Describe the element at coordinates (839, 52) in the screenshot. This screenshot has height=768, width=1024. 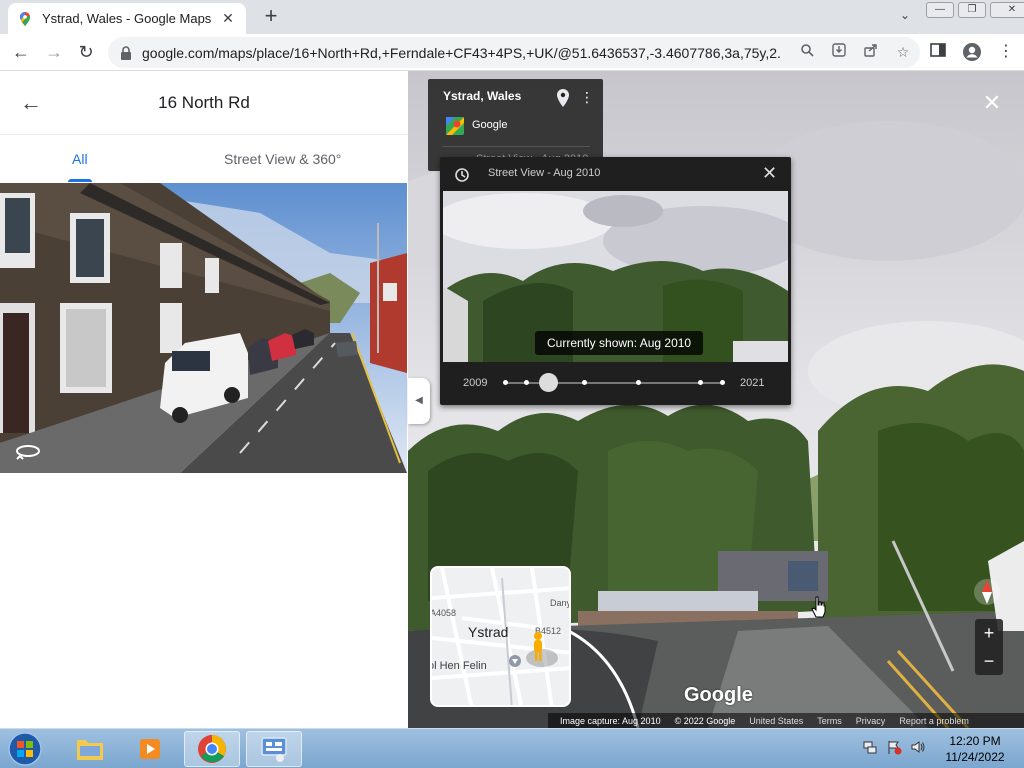
I see `install-app-icon` at that location.